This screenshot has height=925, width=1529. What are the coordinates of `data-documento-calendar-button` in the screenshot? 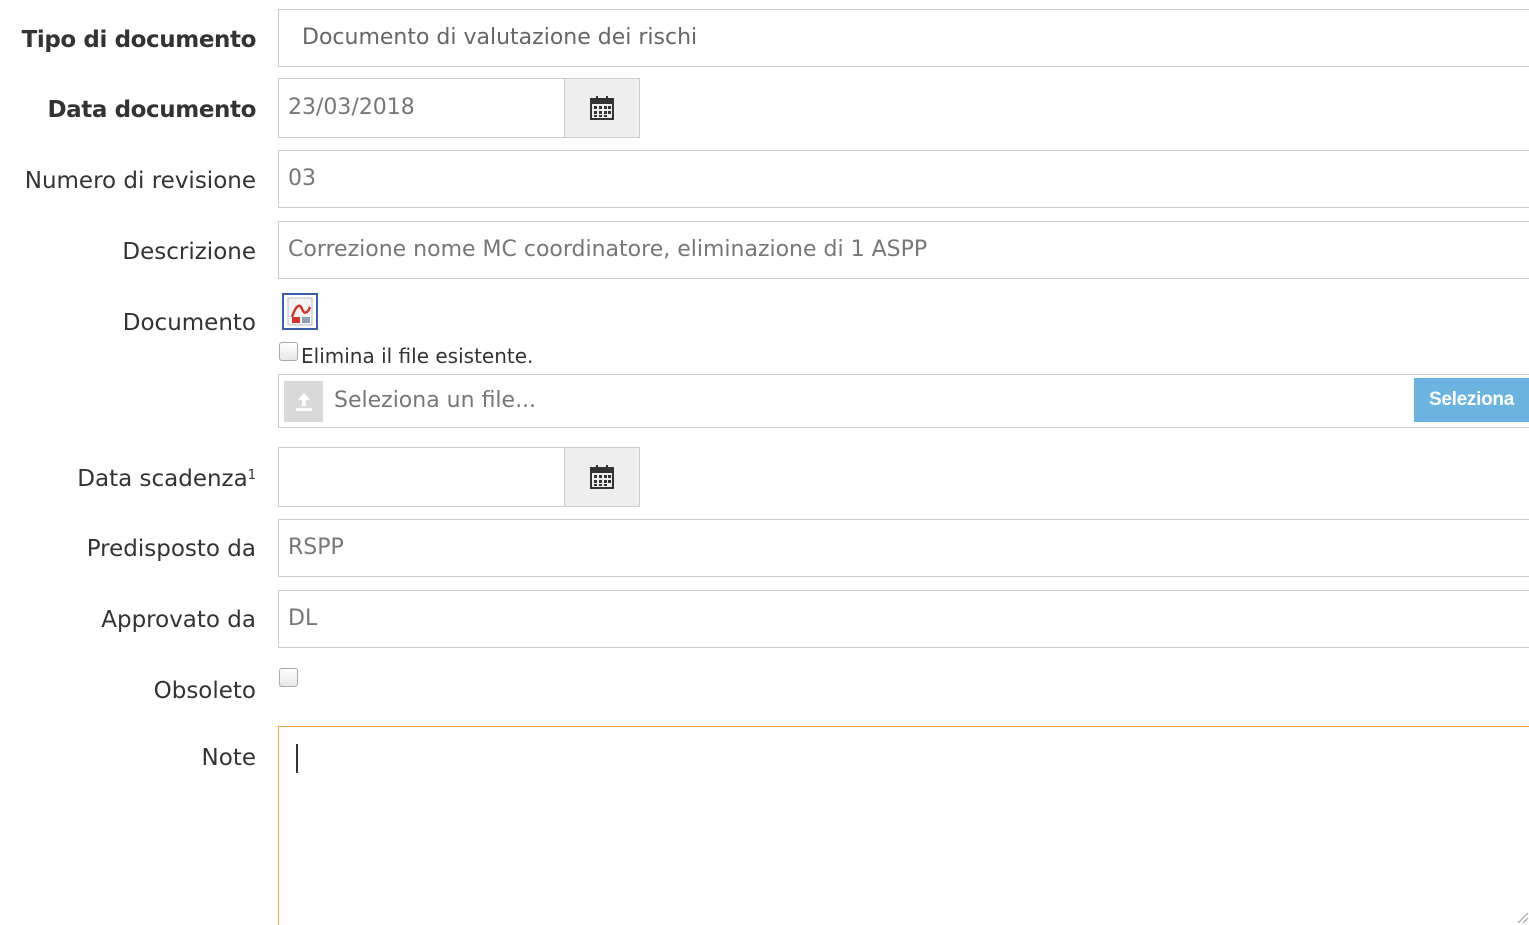 It's located at (602, 108).